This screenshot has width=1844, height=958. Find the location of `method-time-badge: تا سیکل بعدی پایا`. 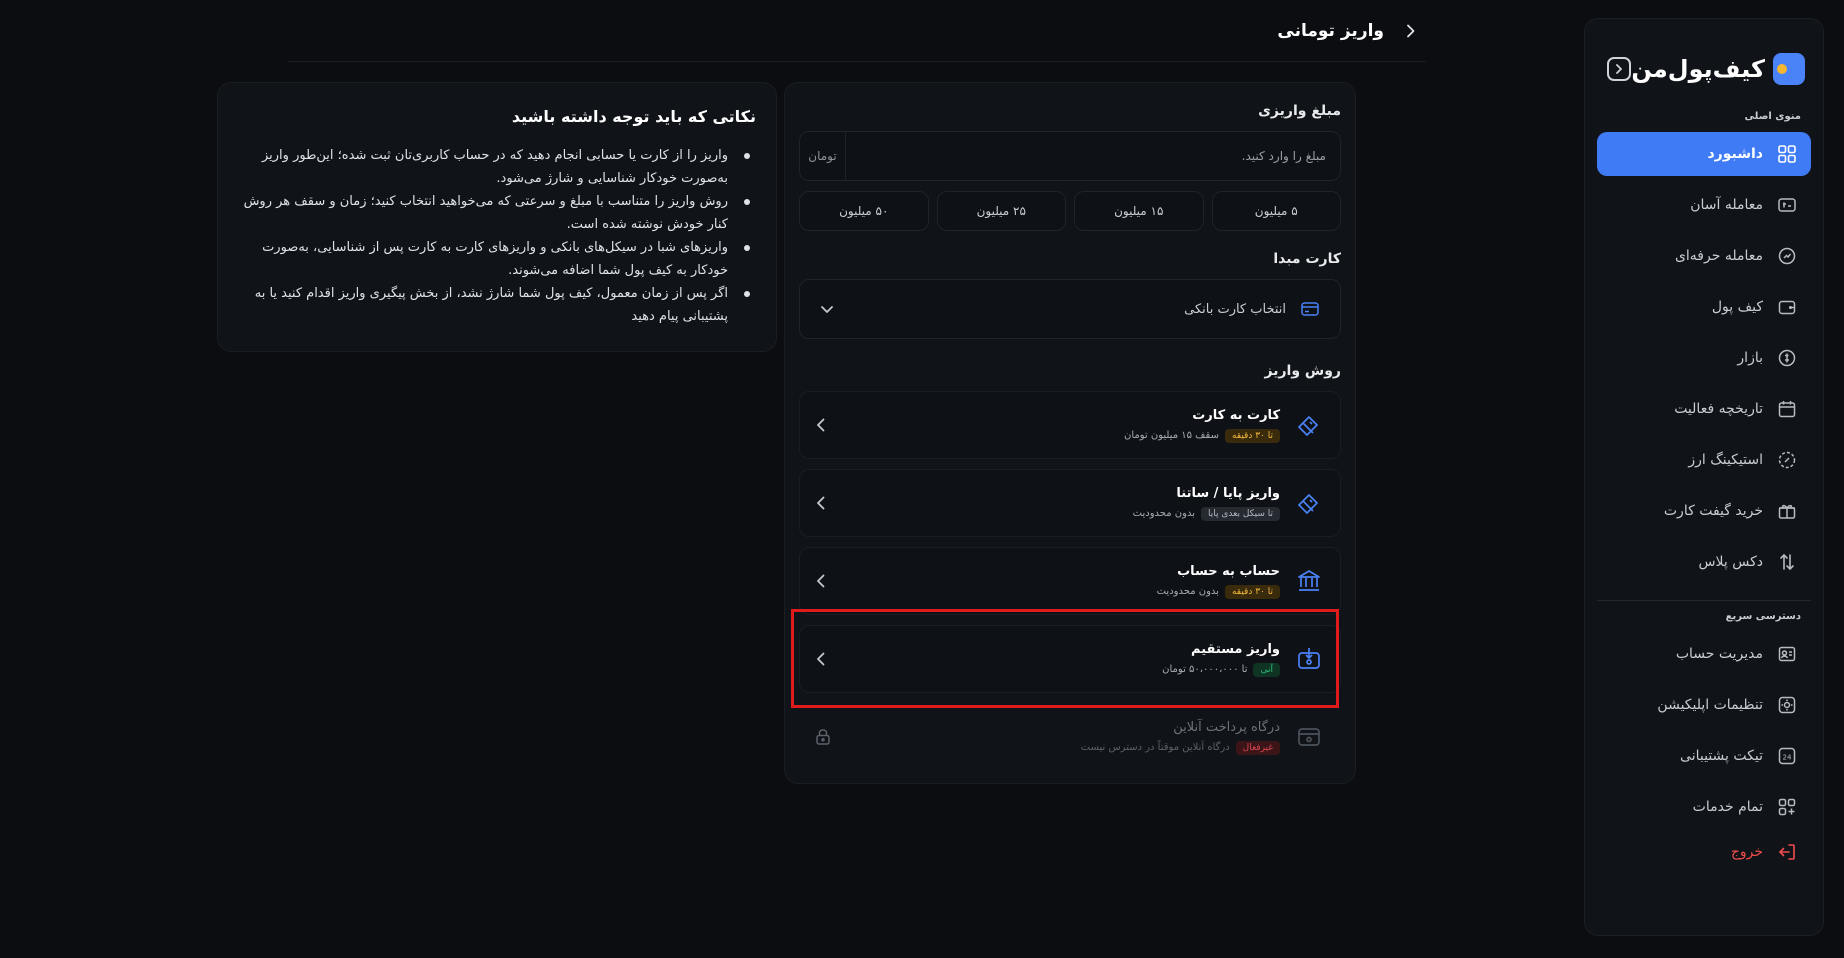

method-time-badge: تا سیکل بعدی پایا is located at coordinates (1240, 513).